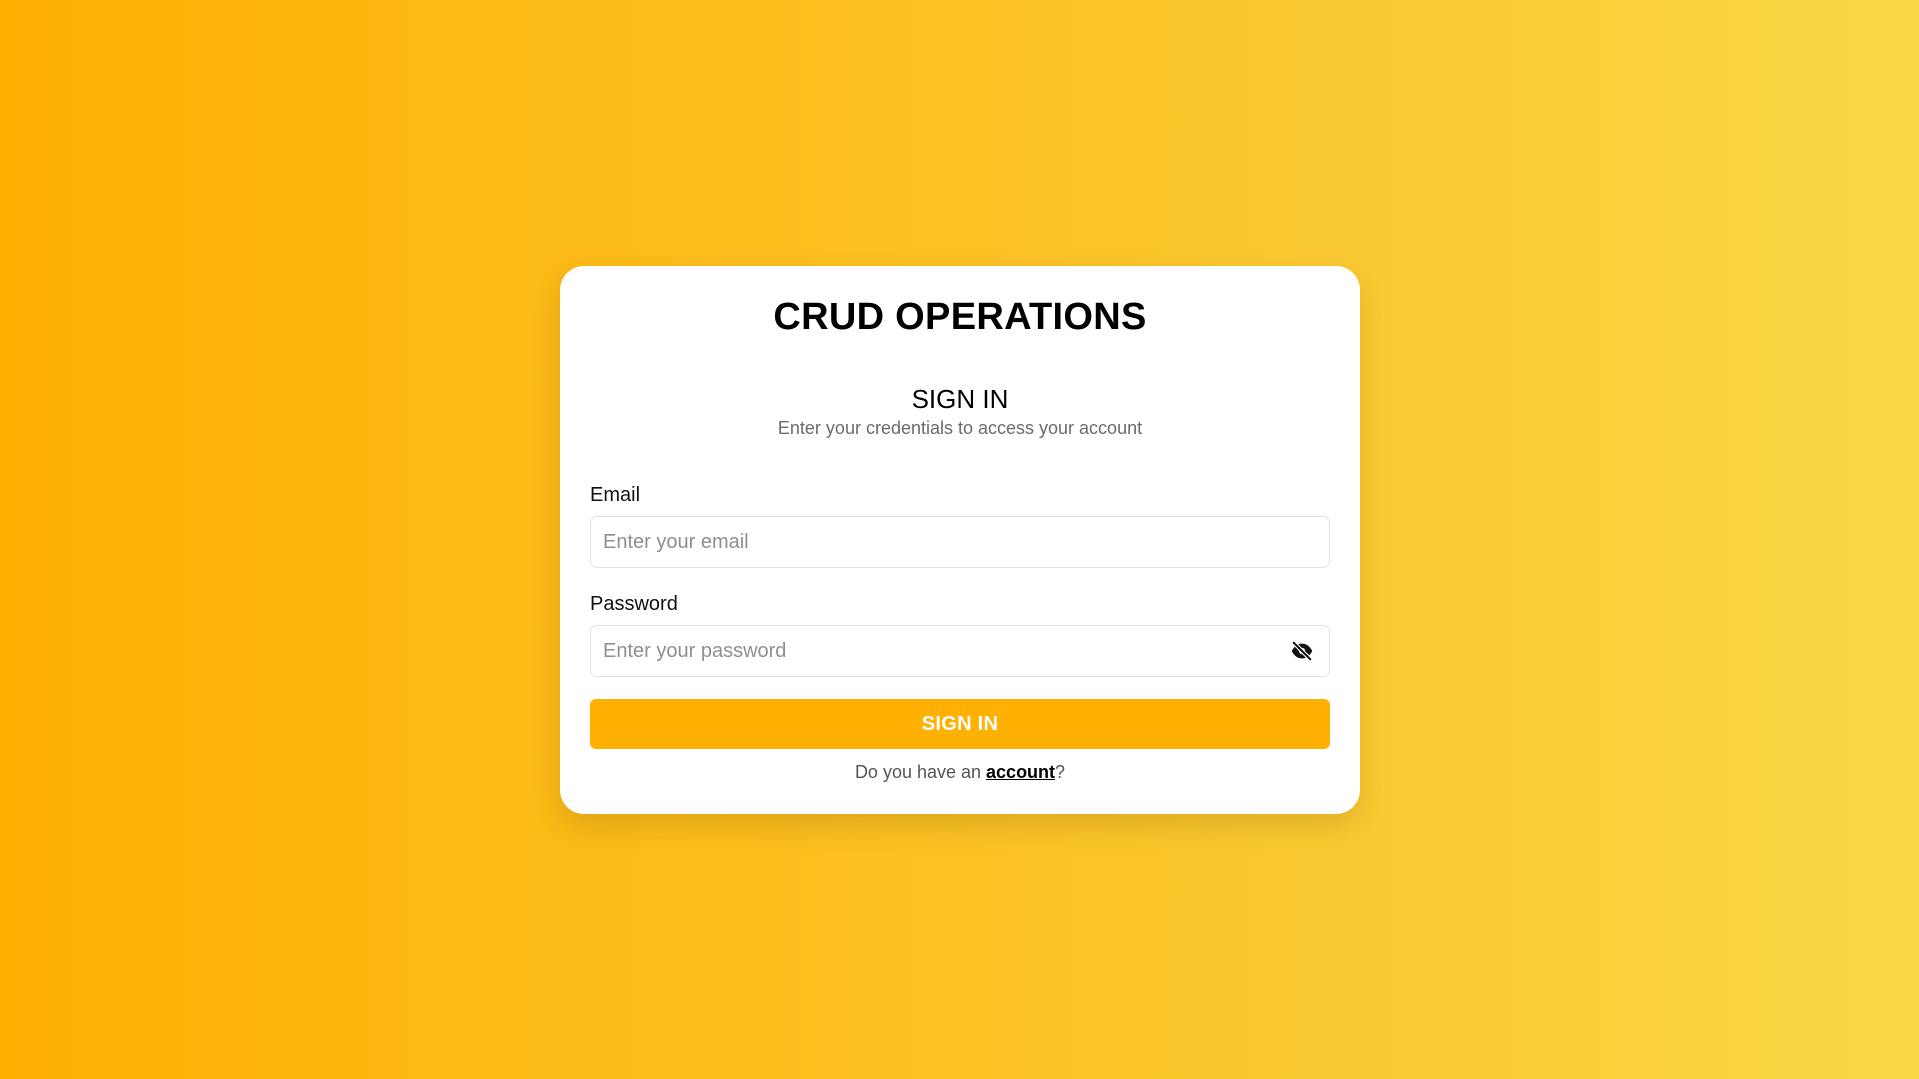  What do you see at coordinates (1020, 772) in the screenshot?
I see `account-link: account` at bounding box center [1020, 772].